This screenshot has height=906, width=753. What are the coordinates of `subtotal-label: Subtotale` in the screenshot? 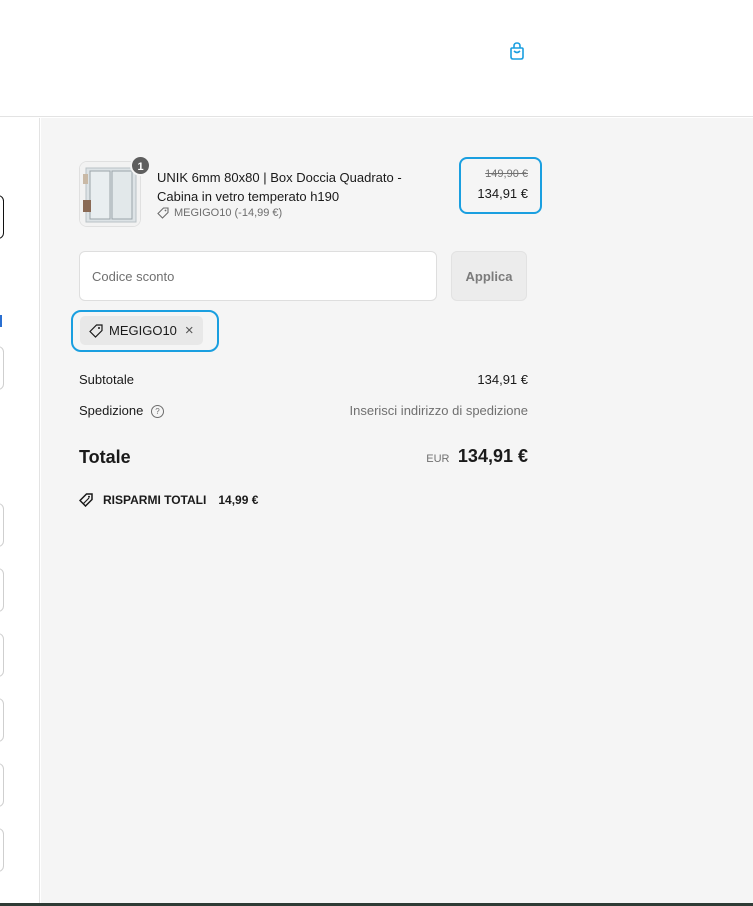 It's located at (106, 379).